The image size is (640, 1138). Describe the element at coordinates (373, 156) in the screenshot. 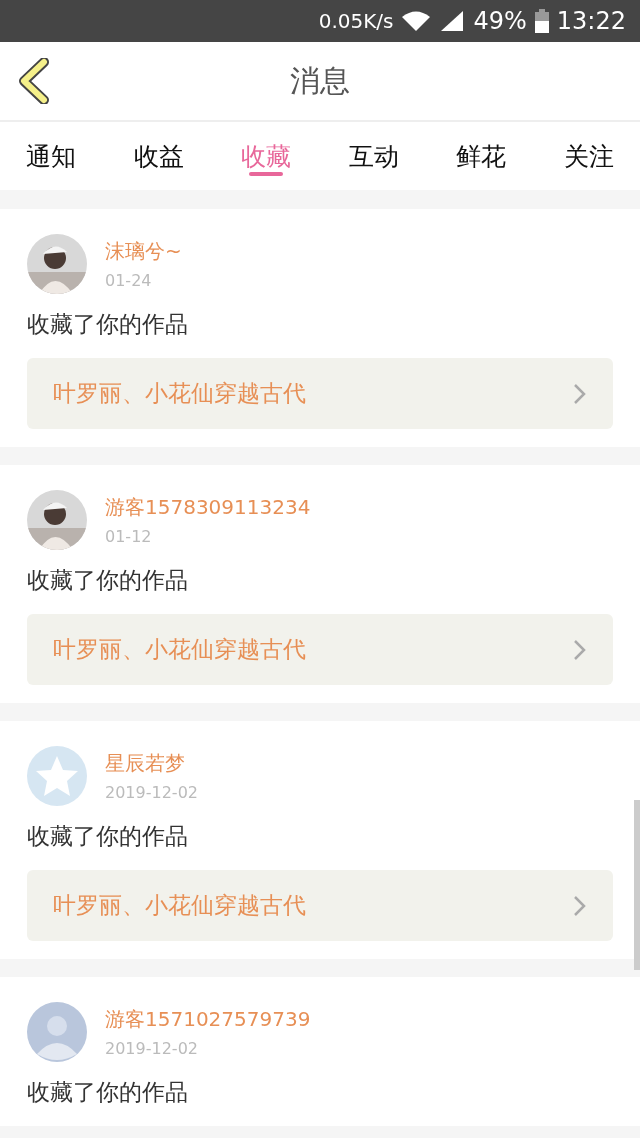

I see `tab: 互动` at that location.